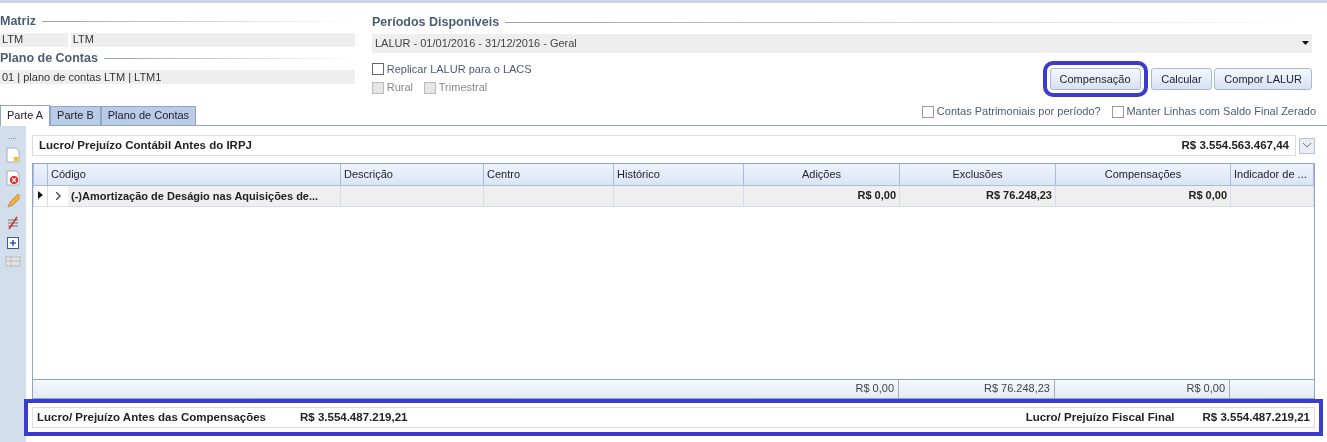 This screenshot has width=1327, height=442. What do you see at coordinates (13, 155) in the screenshot?
I see `new-document-icon` at bounding box center [13, 155].